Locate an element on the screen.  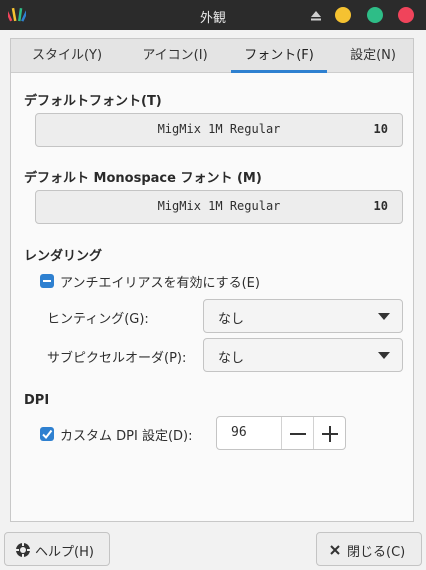
mono-font-button: MigMix 1M Regular 10 is located at coordinates (219, 207).